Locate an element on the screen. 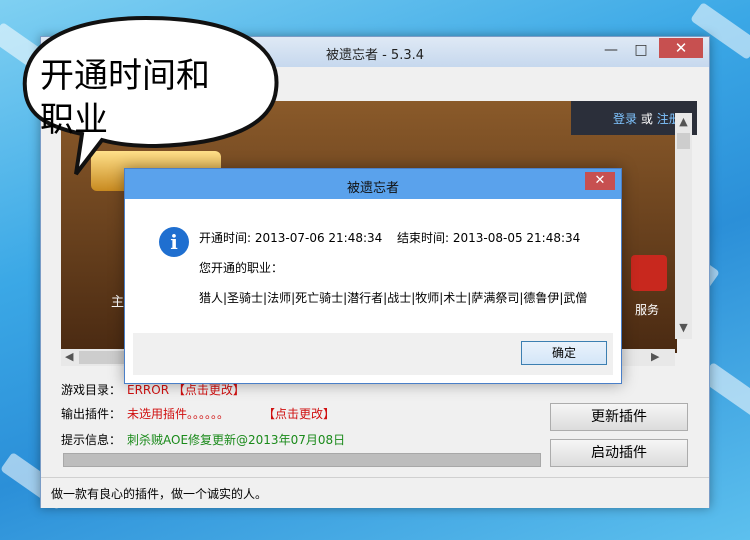 The height and width of the screenshot is (540, 750). callout-bubble: 开通时间和 职业 is located at coordinates (149, 91).